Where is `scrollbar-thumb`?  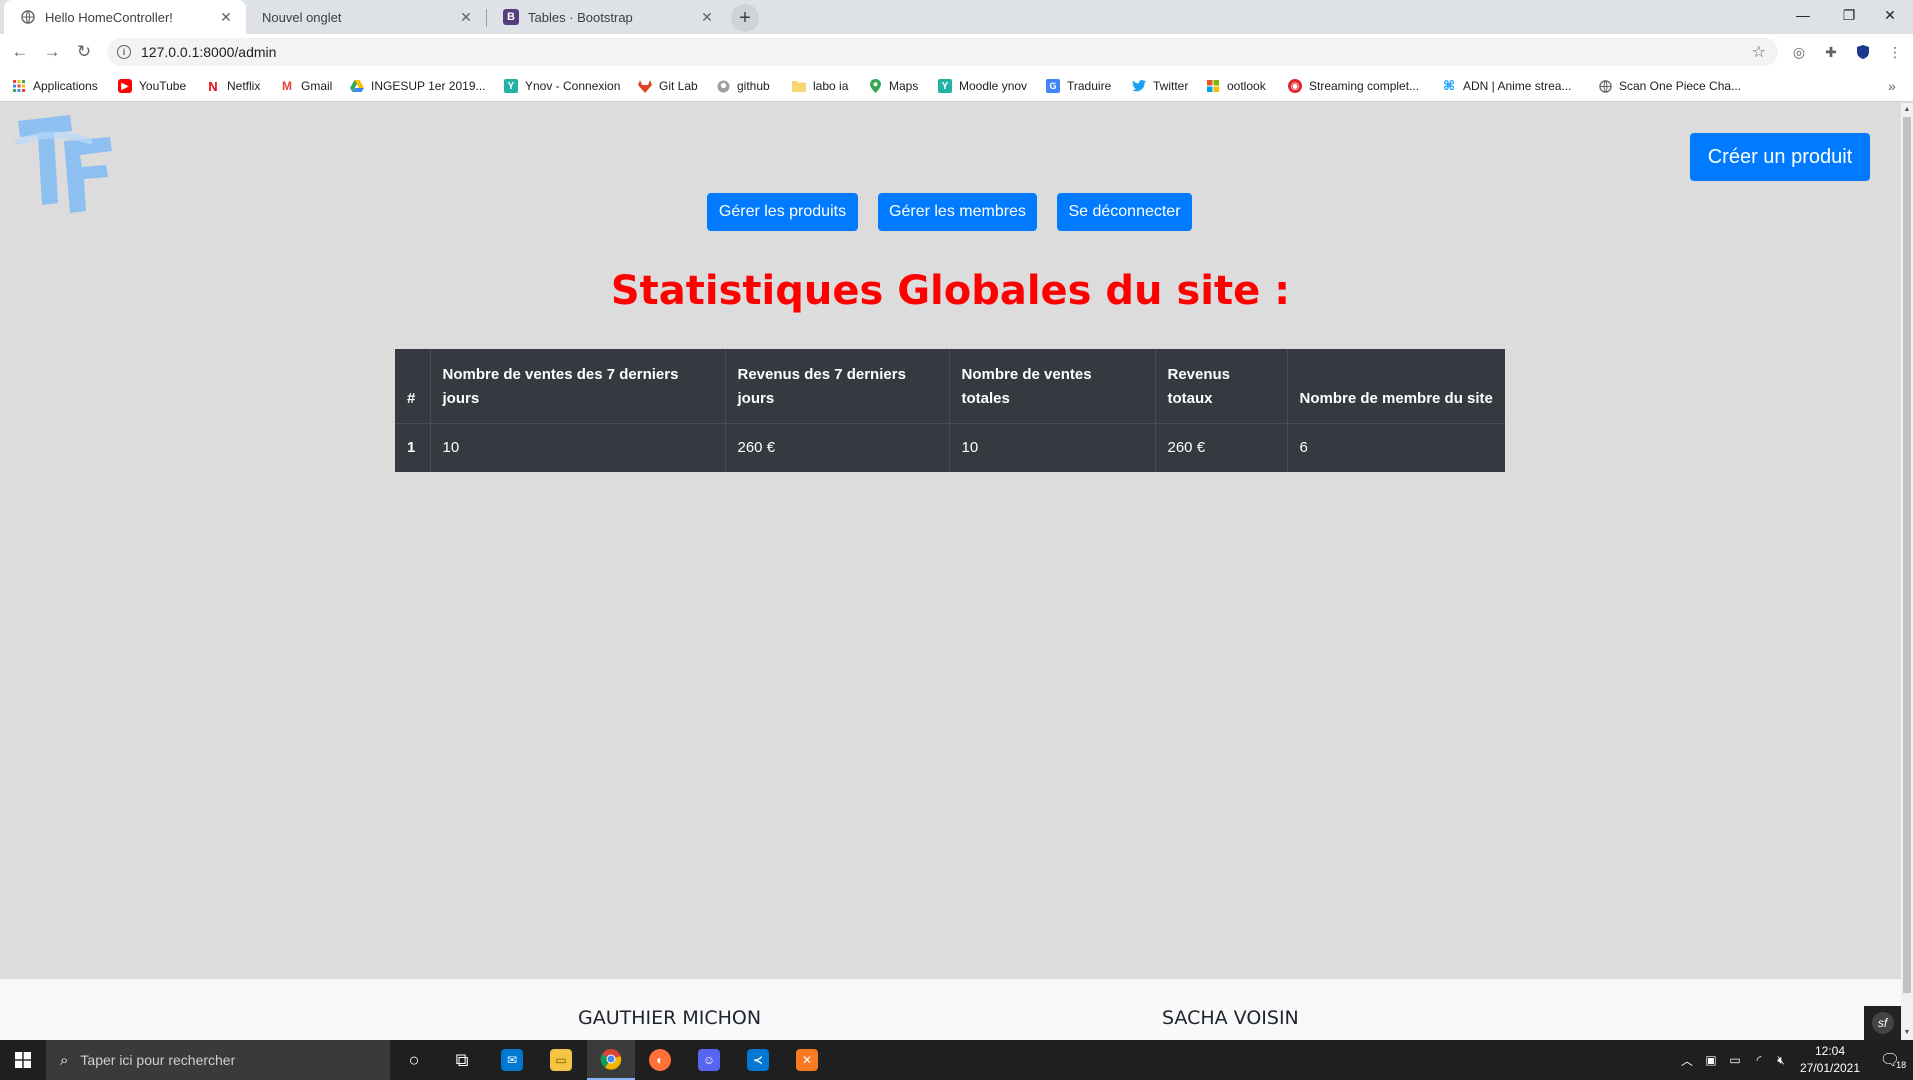
scrollbar-thumb is located at coordinates (1907, 555).